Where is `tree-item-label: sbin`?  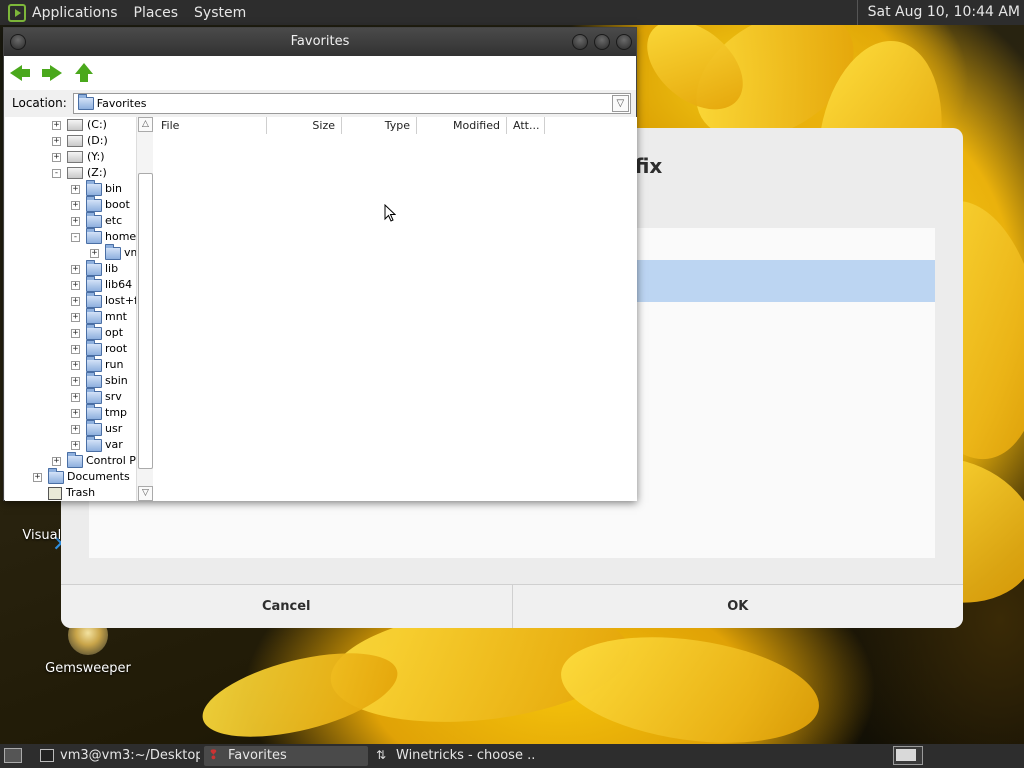
tree-item-label: sbin is located at coordinates (116, 380).